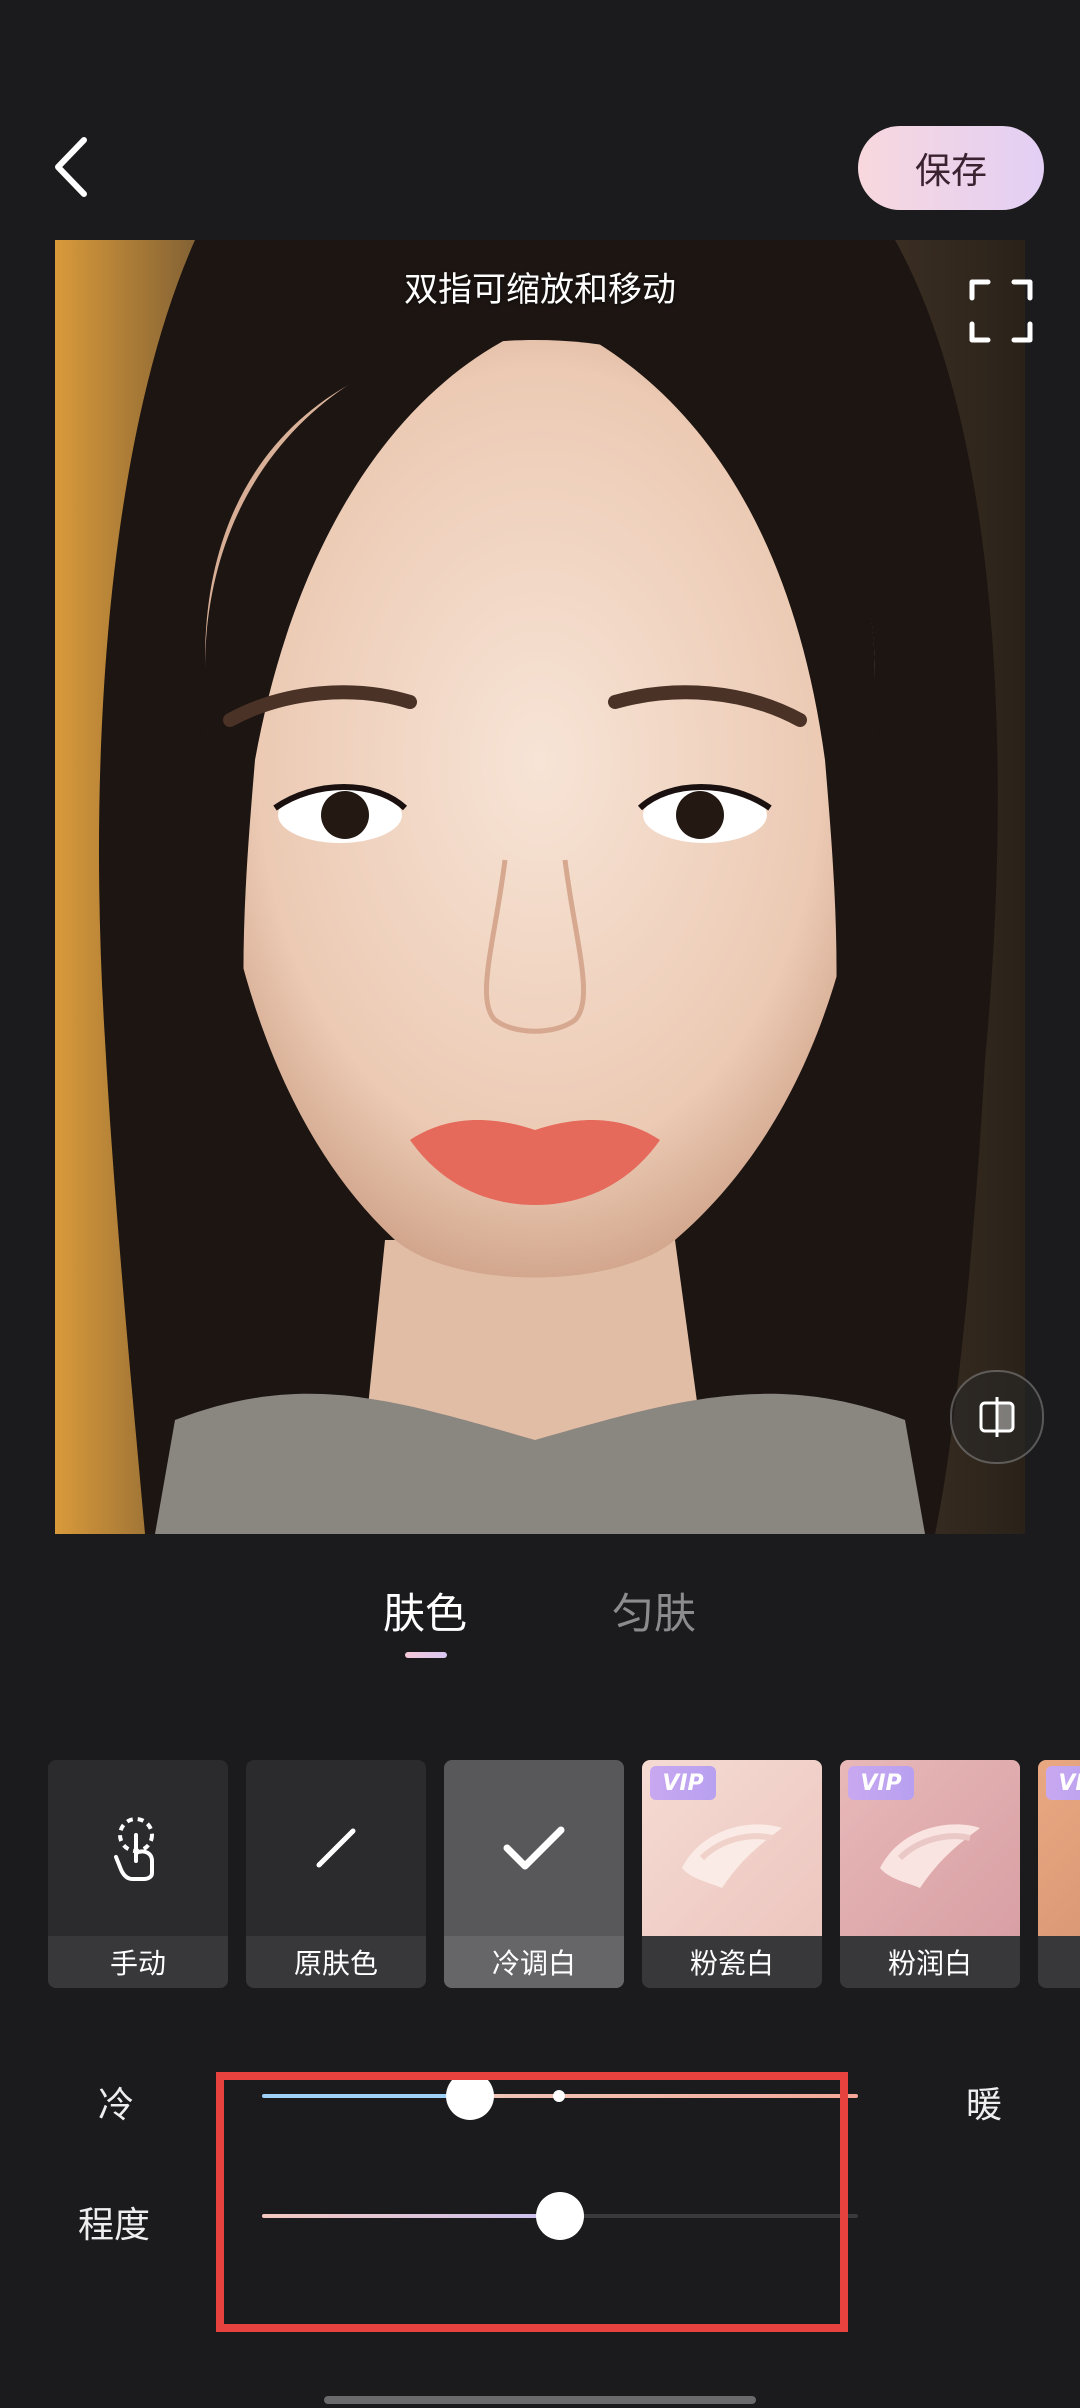 This screenshot has width=1080, height=2408. I want to click on preset-pink-moist: VIP 粉润白, so click(930, 1874).